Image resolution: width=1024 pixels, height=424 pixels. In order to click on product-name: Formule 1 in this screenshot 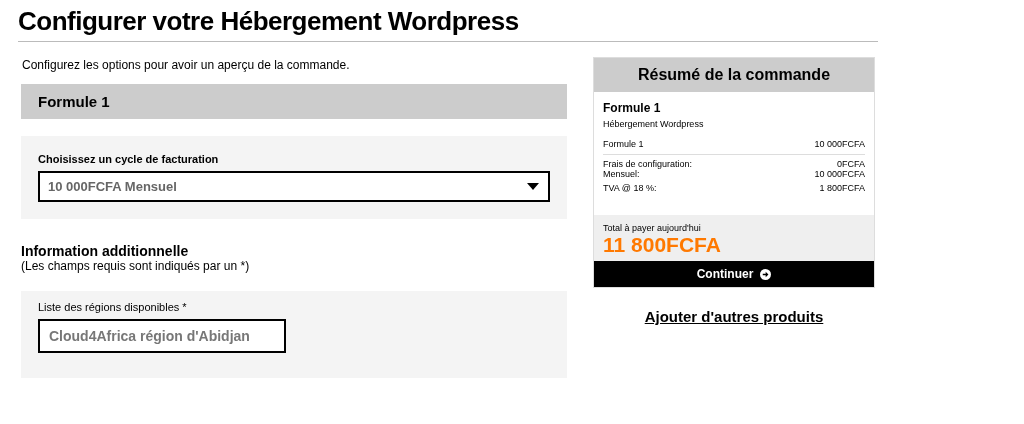, I will do `click(632, 108)`.